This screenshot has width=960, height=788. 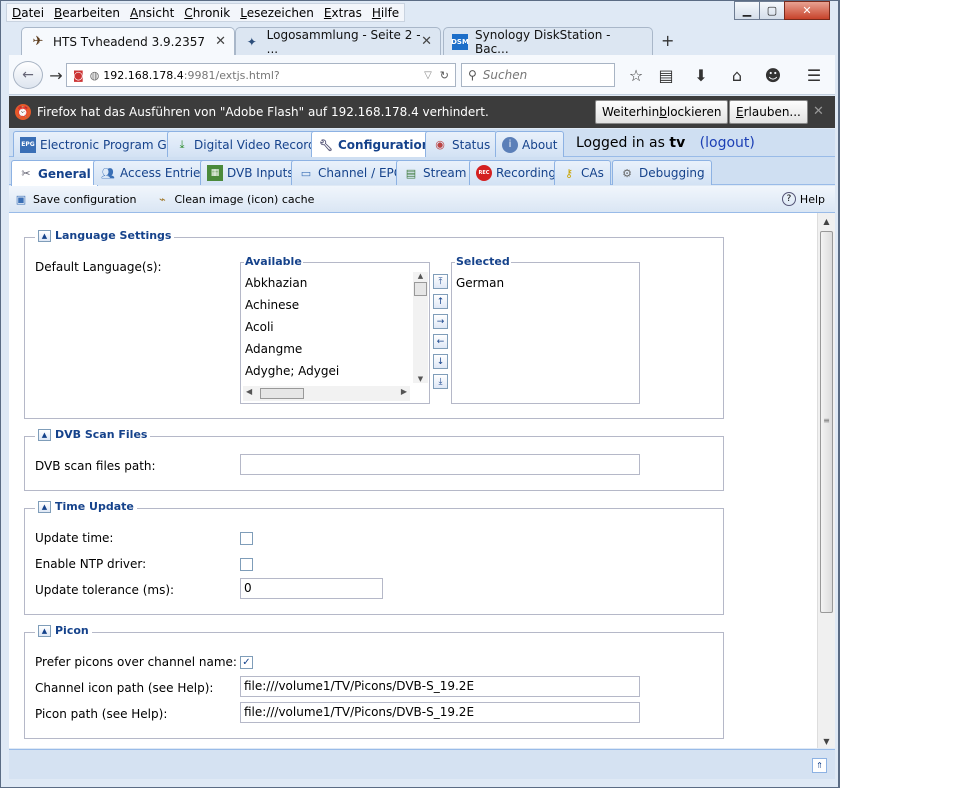 I want to click on broom-icon: ⌁, so click(x=162, y=199).